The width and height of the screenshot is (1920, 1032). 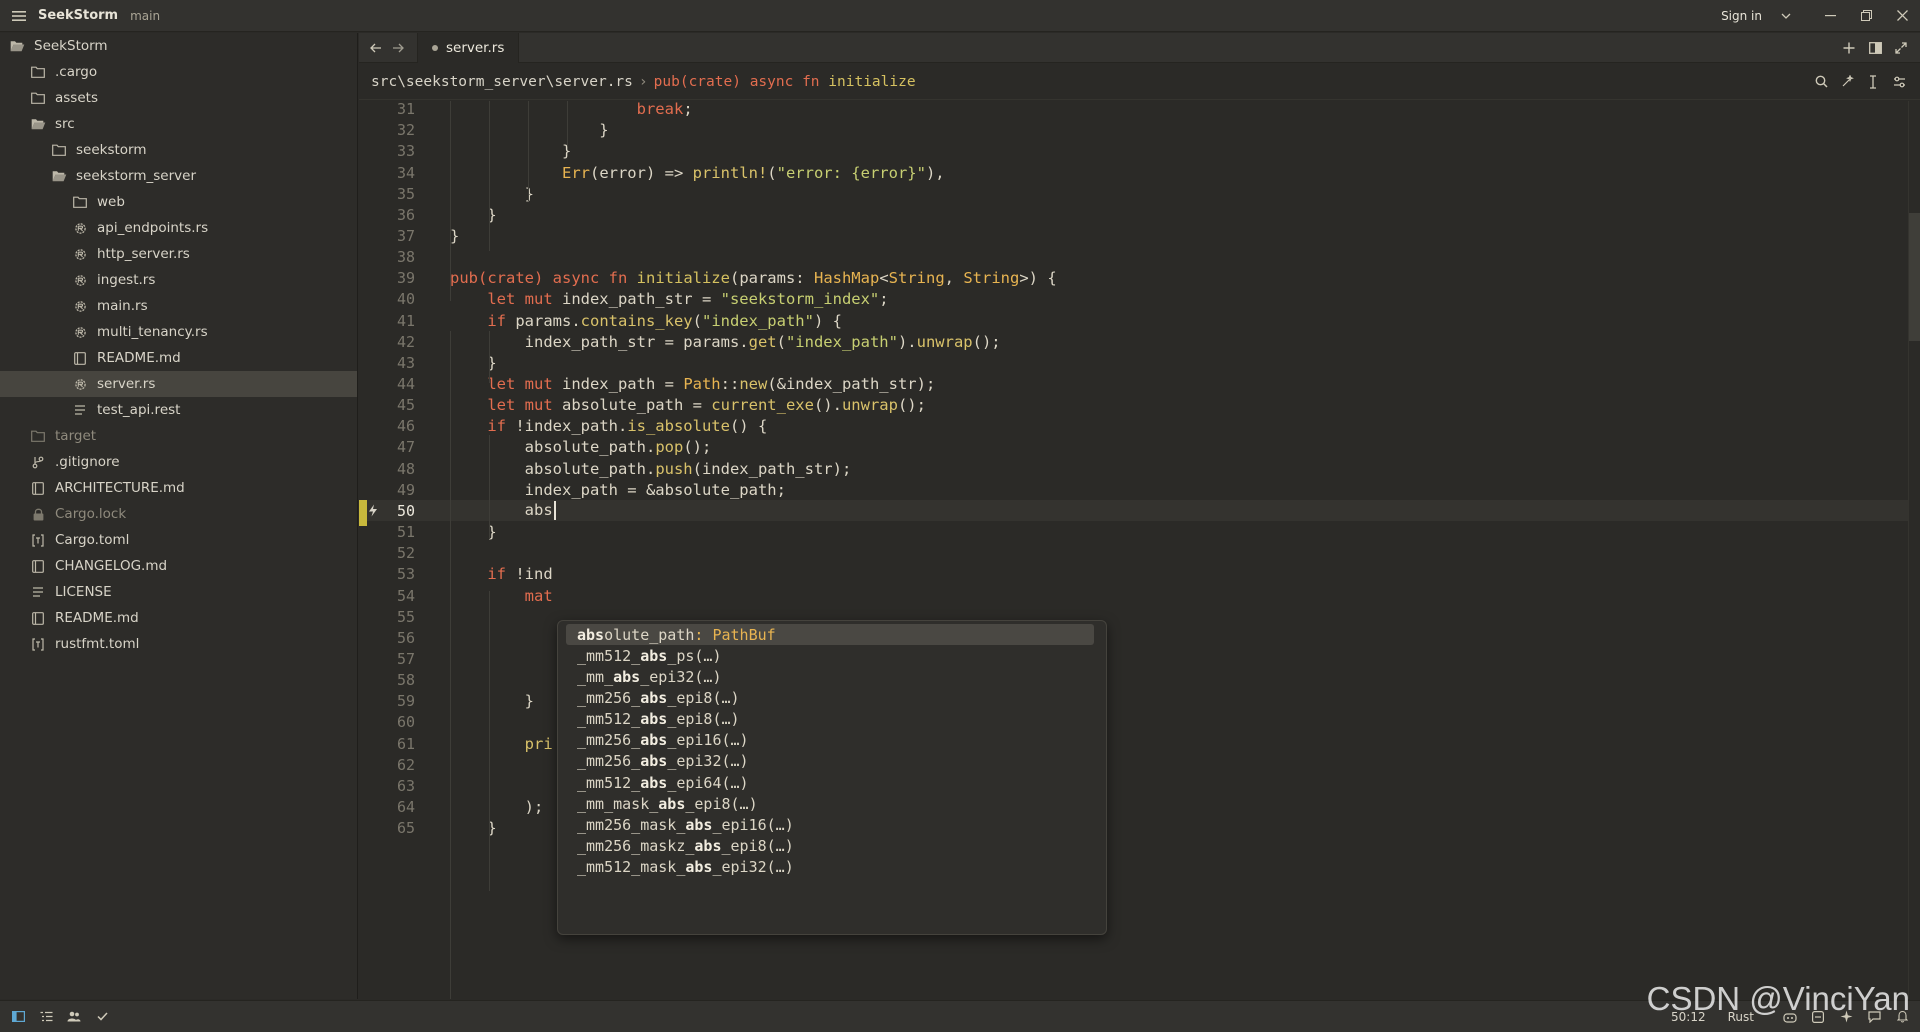 What do you see at coordinates (609, 719) in the screenshot?
I see `completion-pre: _mm512_` at bounding box center [609, 719].